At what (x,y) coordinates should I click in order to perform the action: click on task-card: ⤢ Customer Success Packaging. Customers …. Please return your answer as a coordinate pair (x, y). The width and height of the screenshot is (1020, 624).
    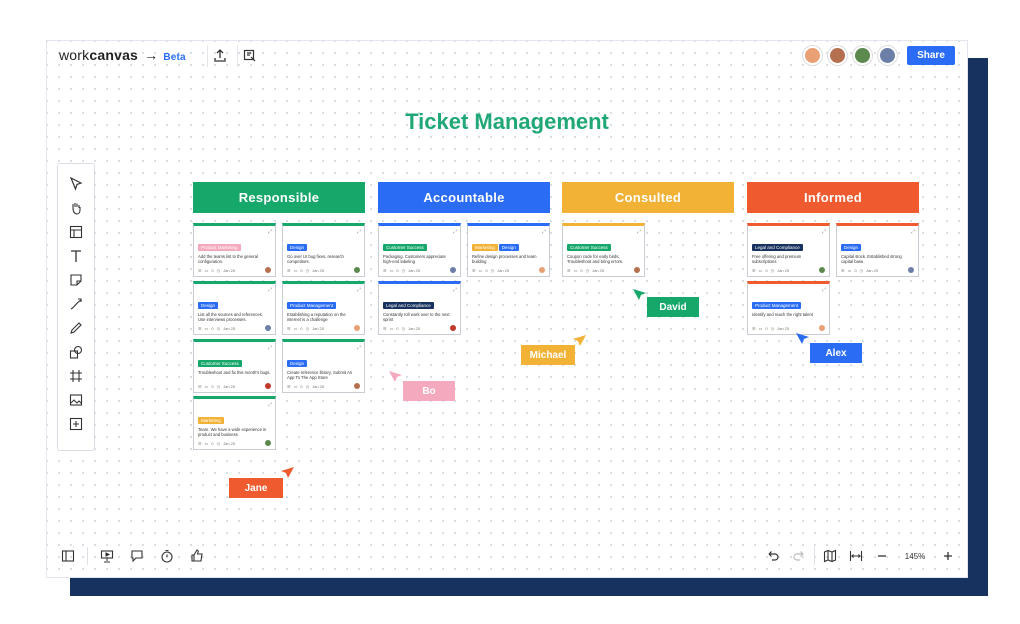
    Looking at the image, I should click on (419, 250).